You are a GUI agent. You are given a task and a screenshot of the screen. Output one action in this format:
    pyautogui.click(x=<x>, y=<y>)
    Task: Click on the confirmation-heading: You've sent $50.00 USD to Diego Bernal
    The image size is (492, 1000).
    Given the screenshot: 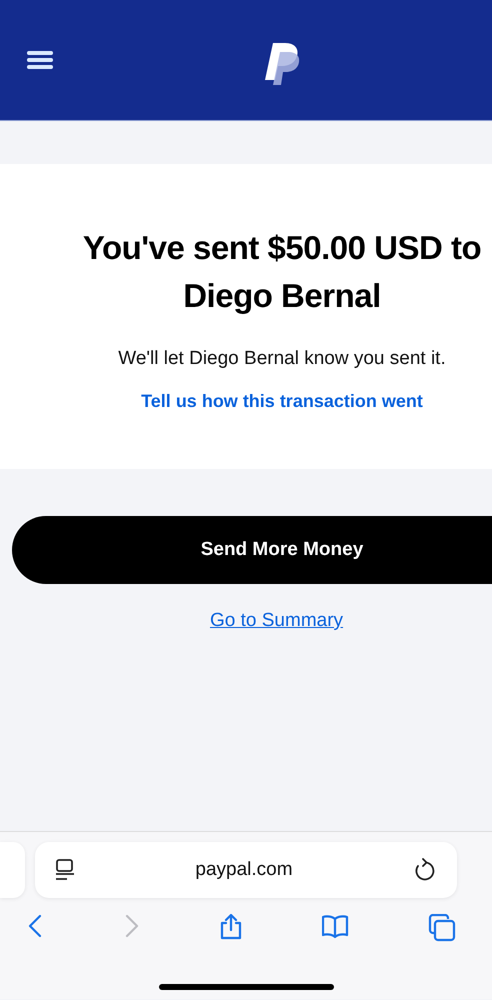 What is the action you would take?
    pyautogui.click(x=282, y=272)
    